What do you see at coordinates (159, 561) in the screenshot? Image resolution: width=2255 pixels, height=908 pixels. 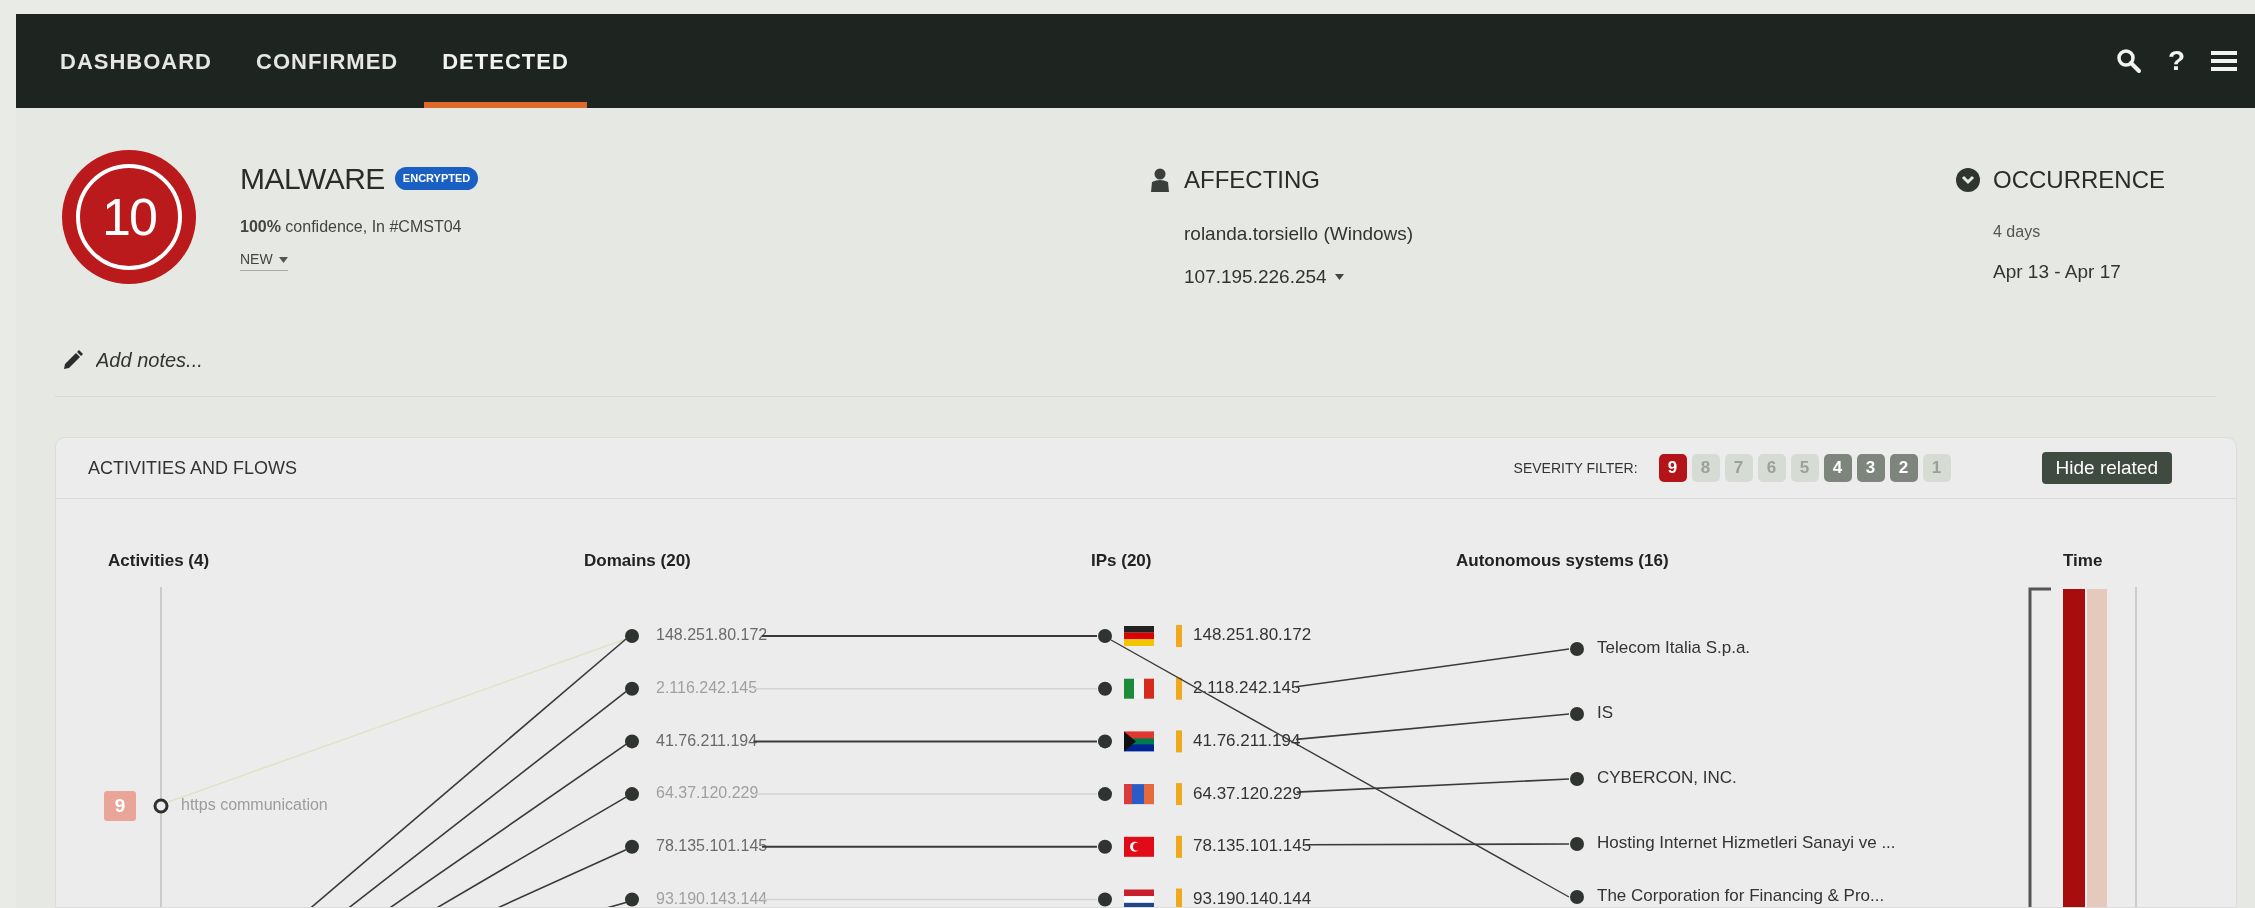 I see `column-heading: Activities (4)` at bounding box center [159, 561].